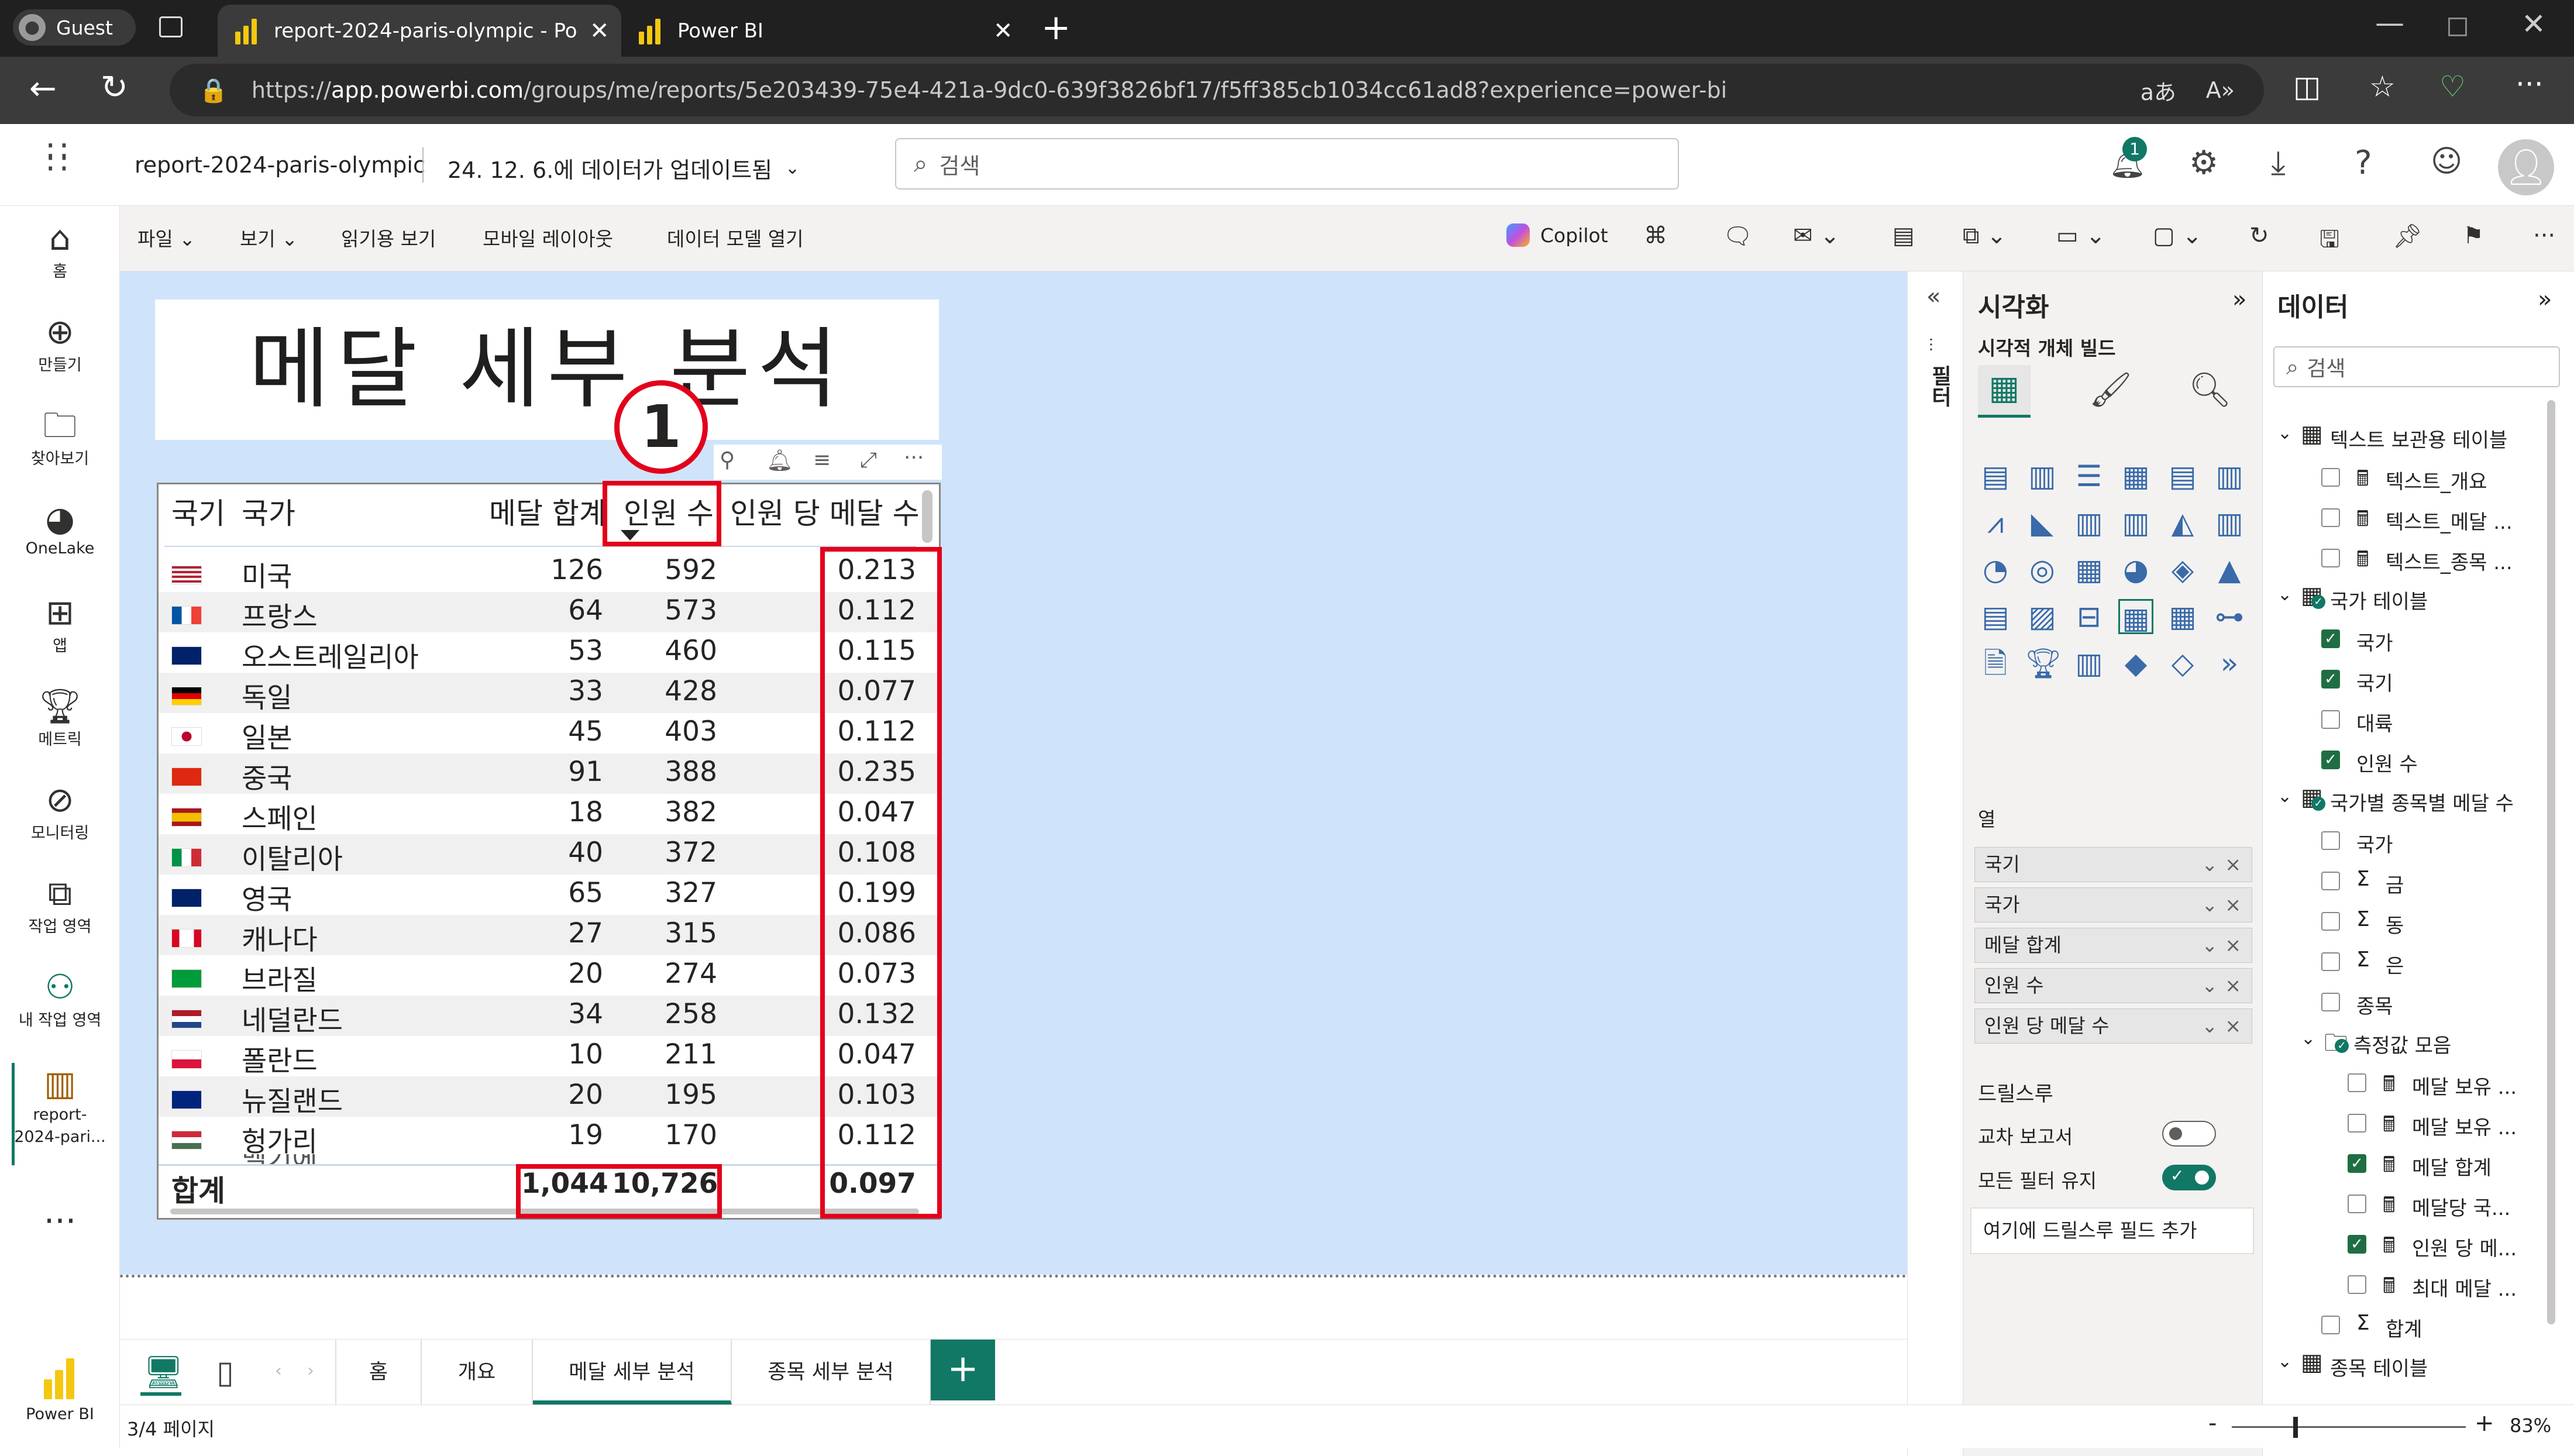 The width and height of the screenshot is (2574, 1456). I want to click on teams-icon: ⚑, so click(2473, 235).